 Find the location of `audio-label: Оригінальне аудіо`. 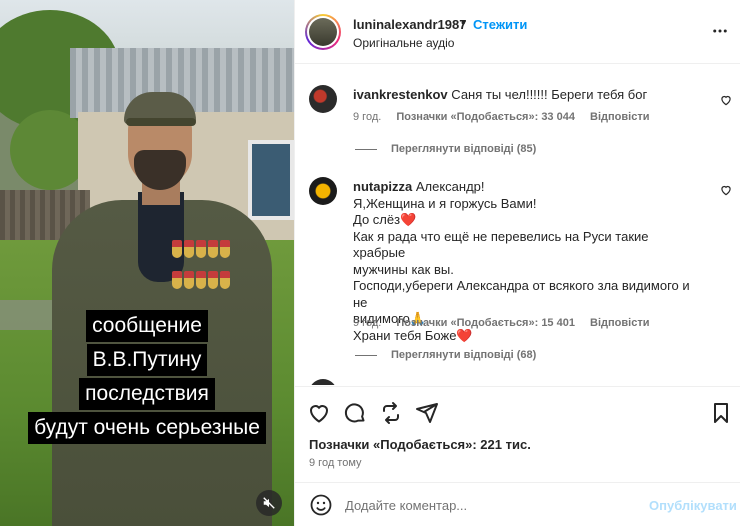

audio-label: Оригінальне аудіо is located at coordinates (403, 43).